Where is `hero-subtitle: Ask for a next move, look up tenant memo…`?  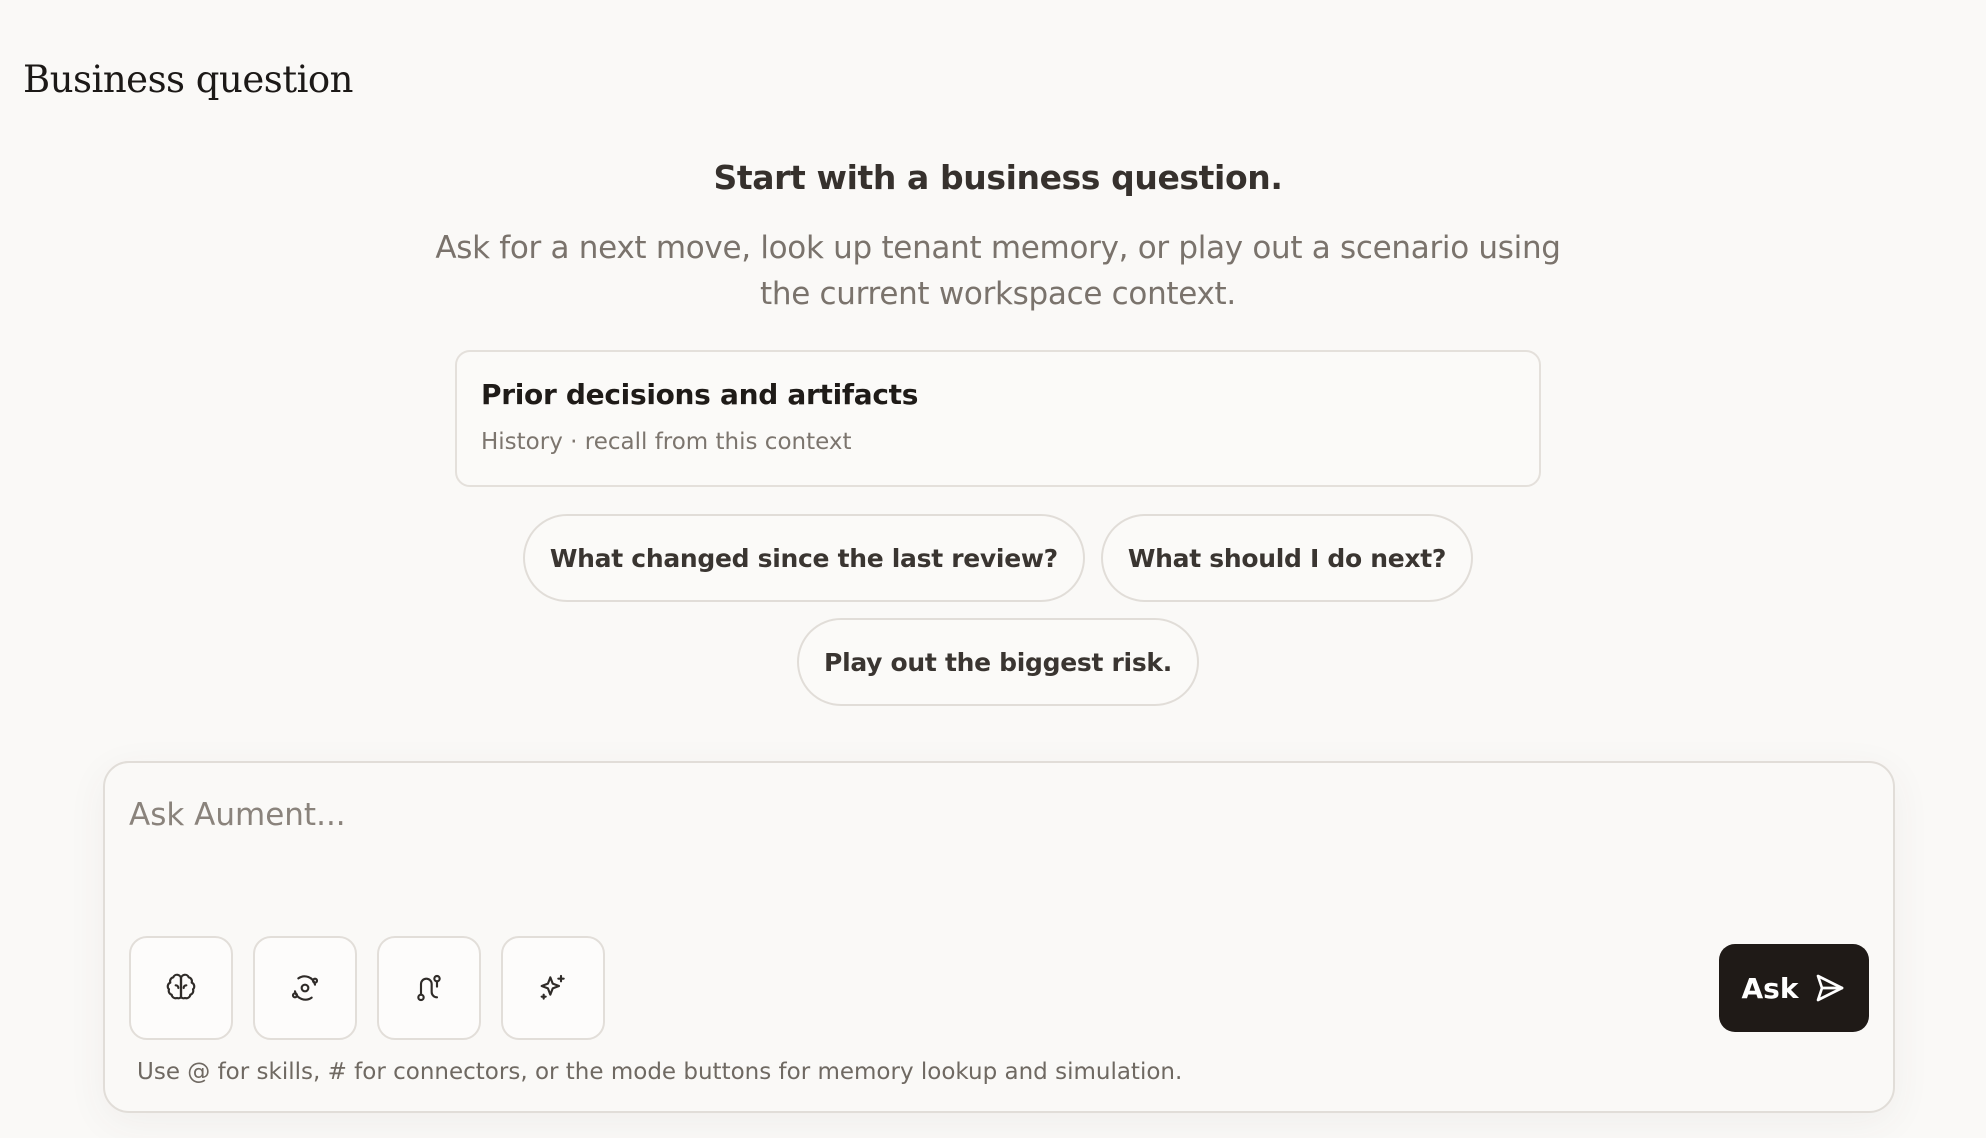
hero-subtitle: Ask for a next move, look up tenant memo… is located at coordinates (998, 271).